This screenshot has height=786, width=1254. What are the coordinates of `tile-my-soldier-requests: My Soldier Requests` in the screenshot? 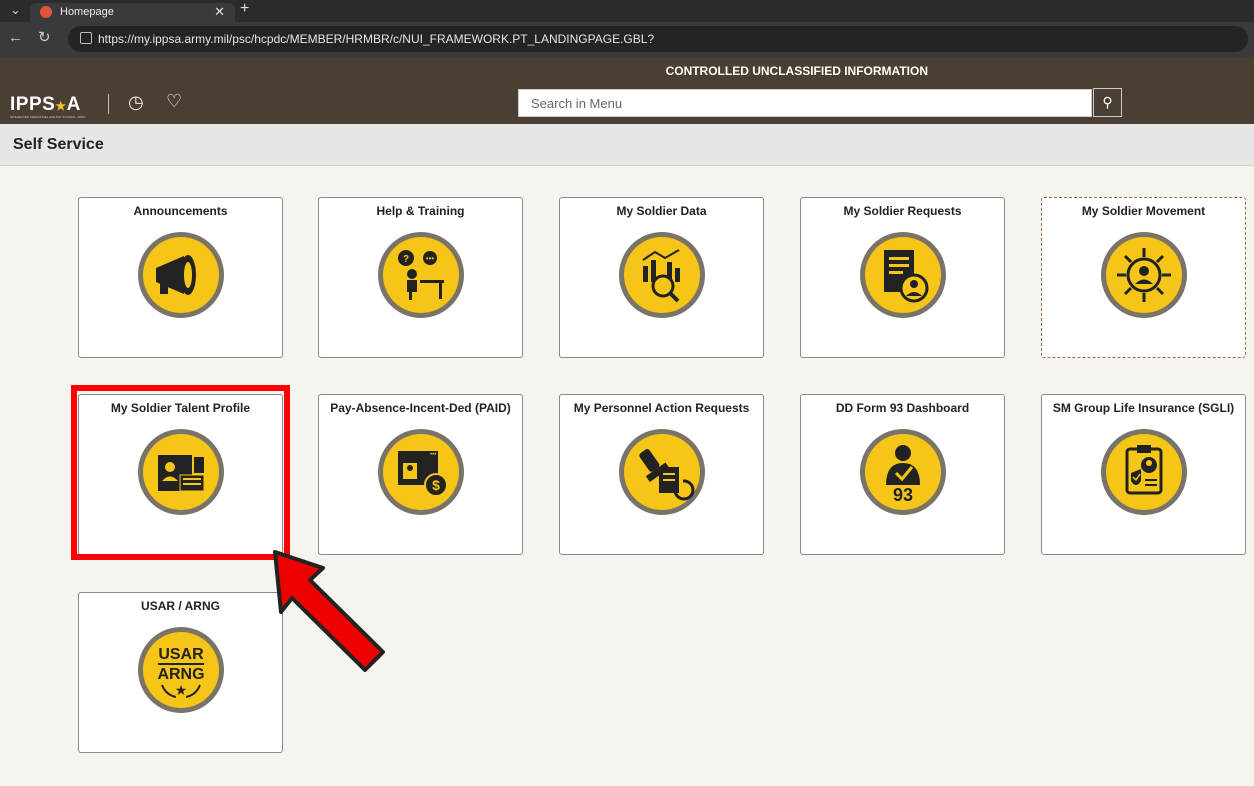 It's located at (902, 277).